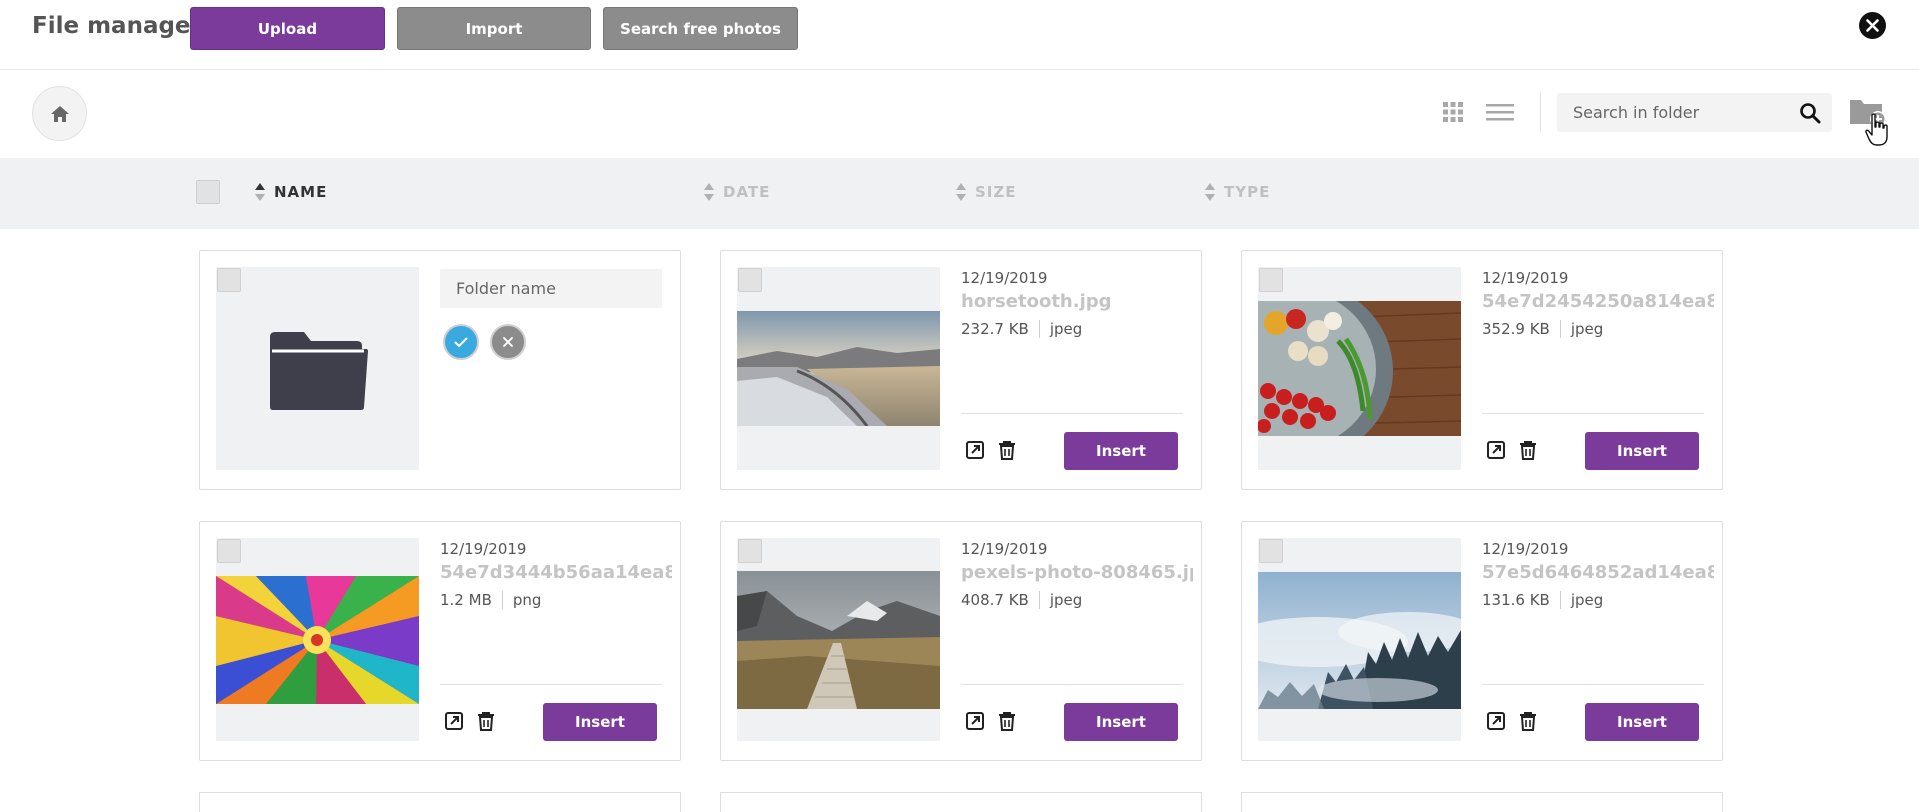 The width and height of the screenshot is (1919, 812). I want to click on sort-by-size: SIZE, so click(986, 192).